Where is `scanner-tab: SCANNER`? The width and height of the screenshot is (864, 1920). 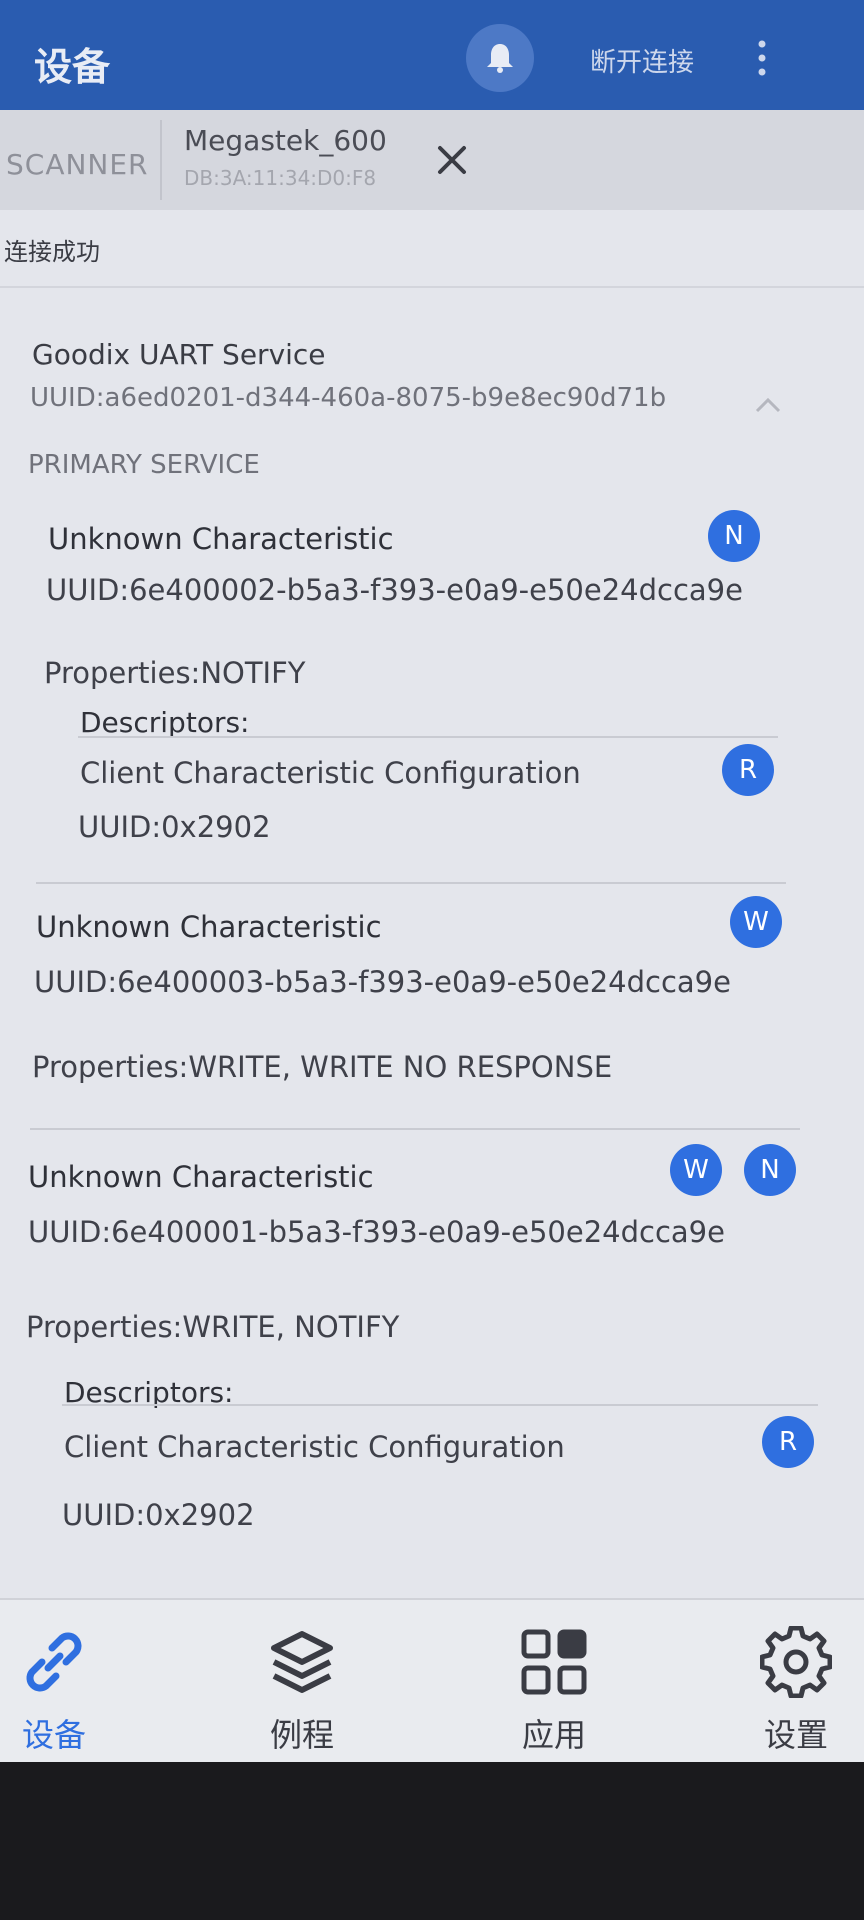
scanner-tab: SCANNER is located at coordinates (77, 164).